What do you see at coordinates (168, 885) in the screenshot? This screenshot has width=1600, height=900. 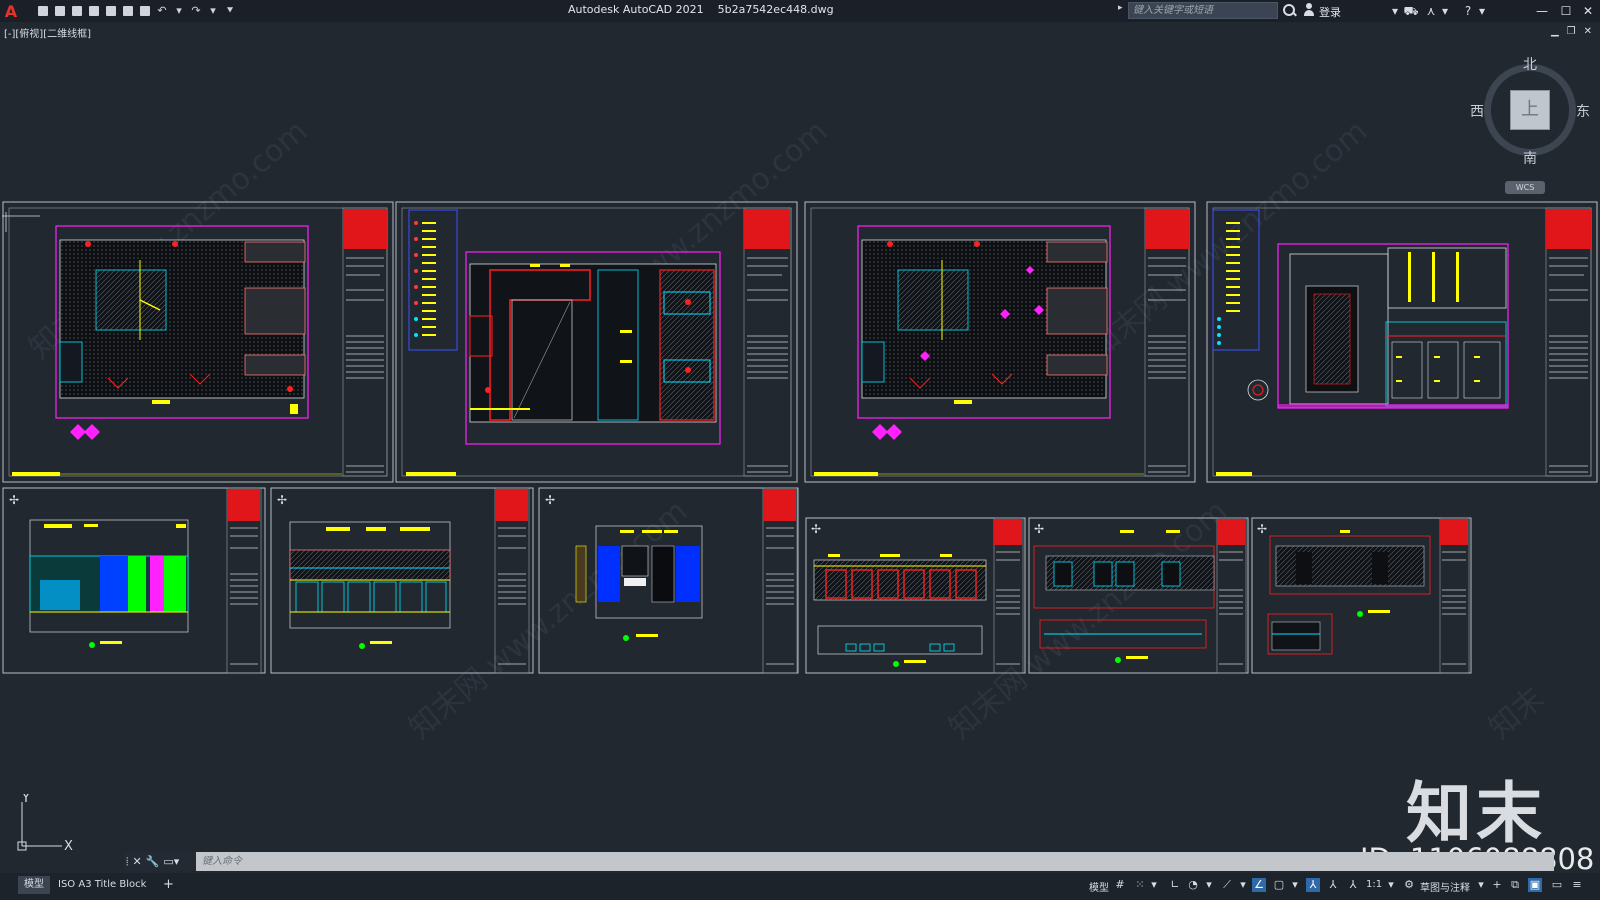 I see `add-layout-icon: +` at bounding box center [168, 885].